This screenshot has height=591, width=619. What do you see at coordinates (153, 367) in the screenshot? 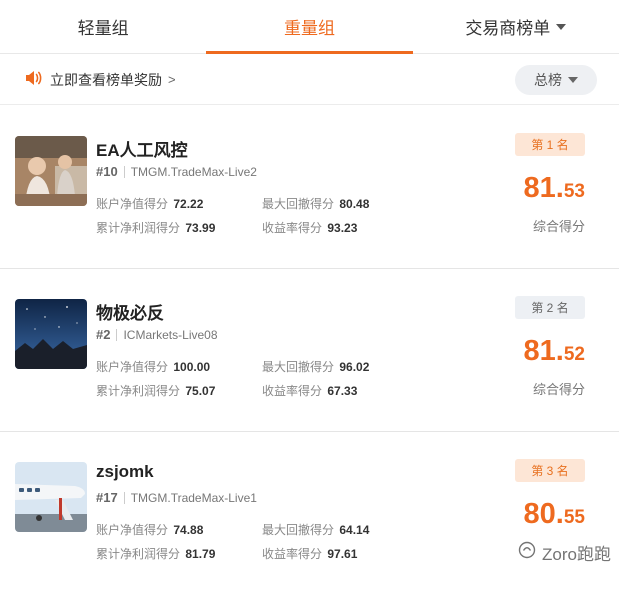
I see `stat-account-equity: 账户净值得分 100.00` at bounding box center [153, 367].